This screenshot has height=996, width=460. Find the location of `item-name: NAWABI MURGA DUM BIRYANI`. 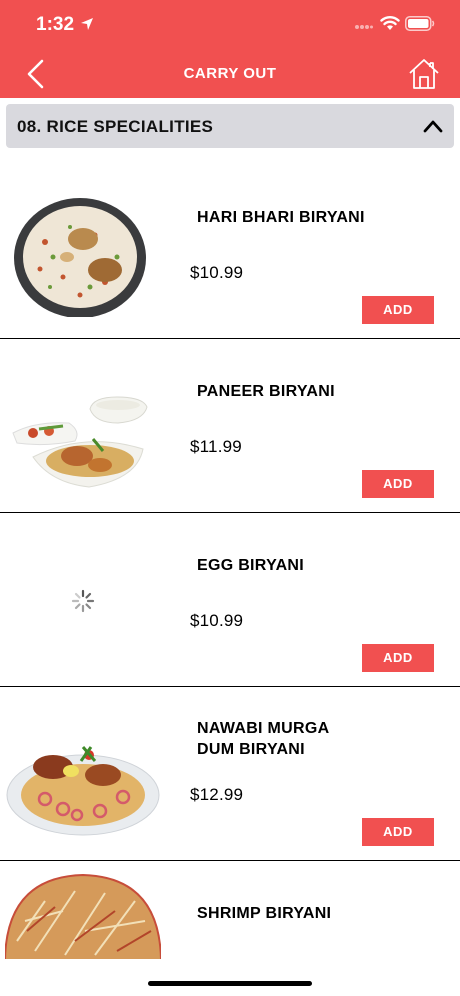

item-name: NAWABI MURGA DUM BIRYANI is located at coordinates (297, 739).